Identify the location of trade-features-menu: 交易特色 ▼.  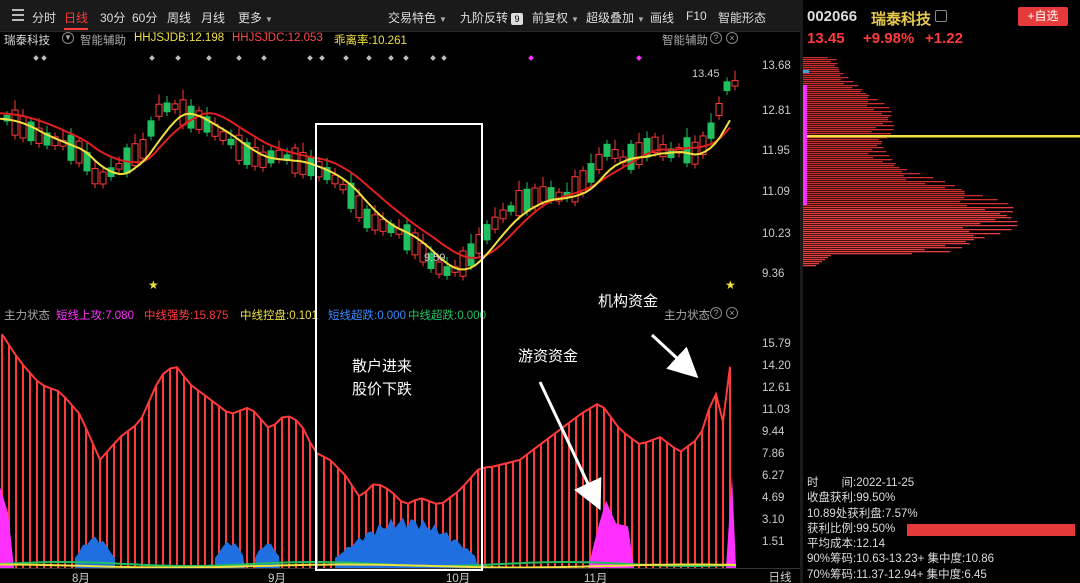
(417, 17).